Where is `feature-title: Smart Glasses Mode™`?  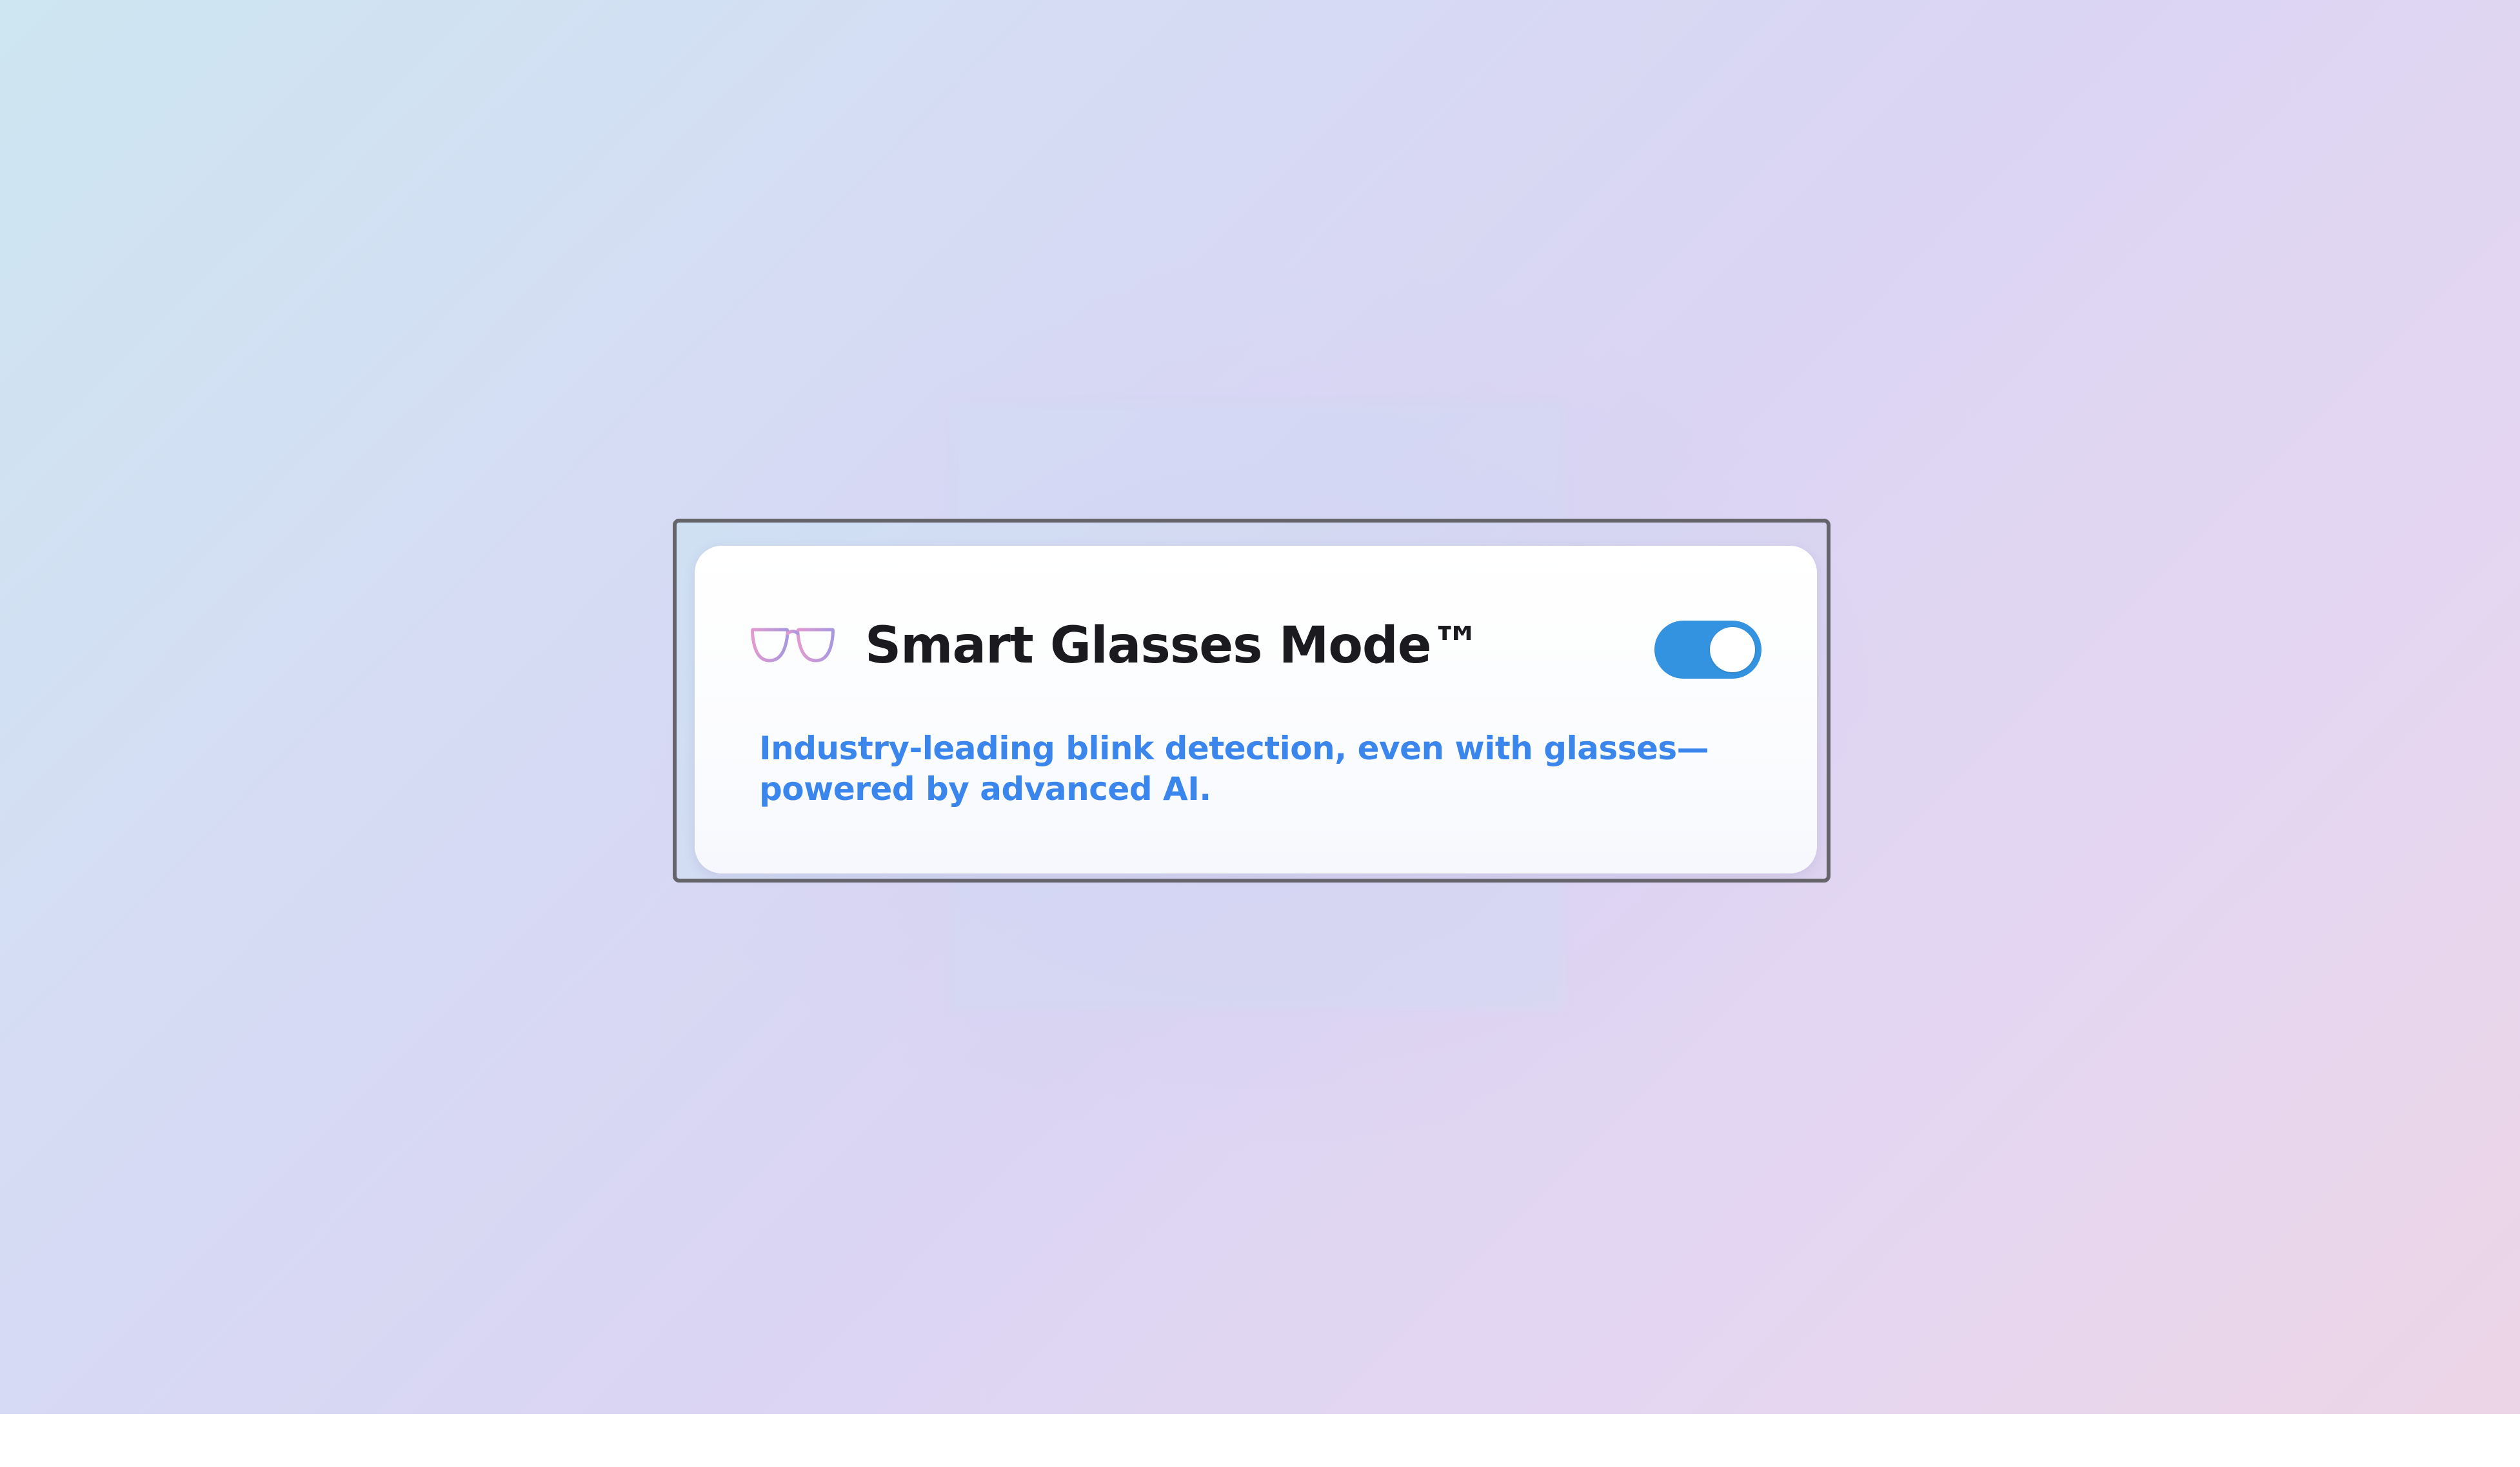
feature-title: Smart Glasses Mode™ is located at coordinates (1173, 646).